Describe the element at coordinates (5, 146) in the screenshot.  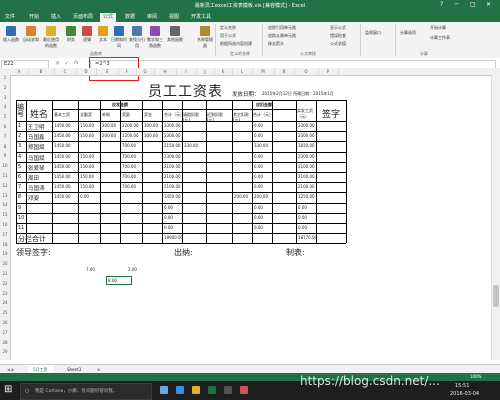
I see `row-header: 8` at that location.